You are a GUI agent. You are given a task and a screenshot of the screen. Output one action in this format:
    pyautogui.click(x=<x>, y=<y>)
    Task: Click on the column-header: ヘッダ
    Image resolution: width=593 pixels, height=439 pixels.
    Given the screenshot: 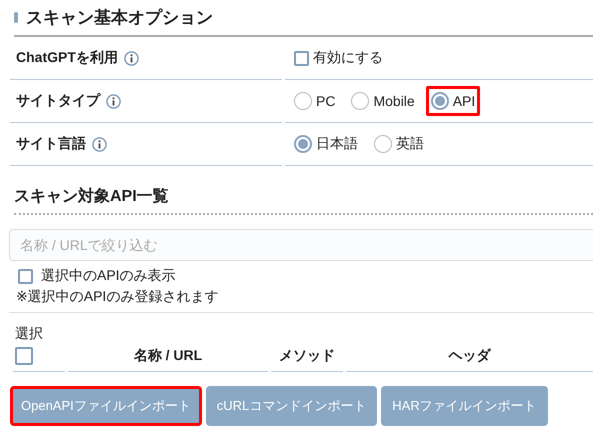 What is the action you would take?
    pyautogui.click(x=469, y=355)
    